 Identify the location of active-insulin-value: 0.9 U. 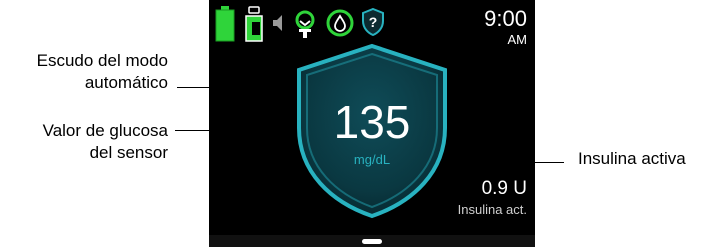
(504, 188).